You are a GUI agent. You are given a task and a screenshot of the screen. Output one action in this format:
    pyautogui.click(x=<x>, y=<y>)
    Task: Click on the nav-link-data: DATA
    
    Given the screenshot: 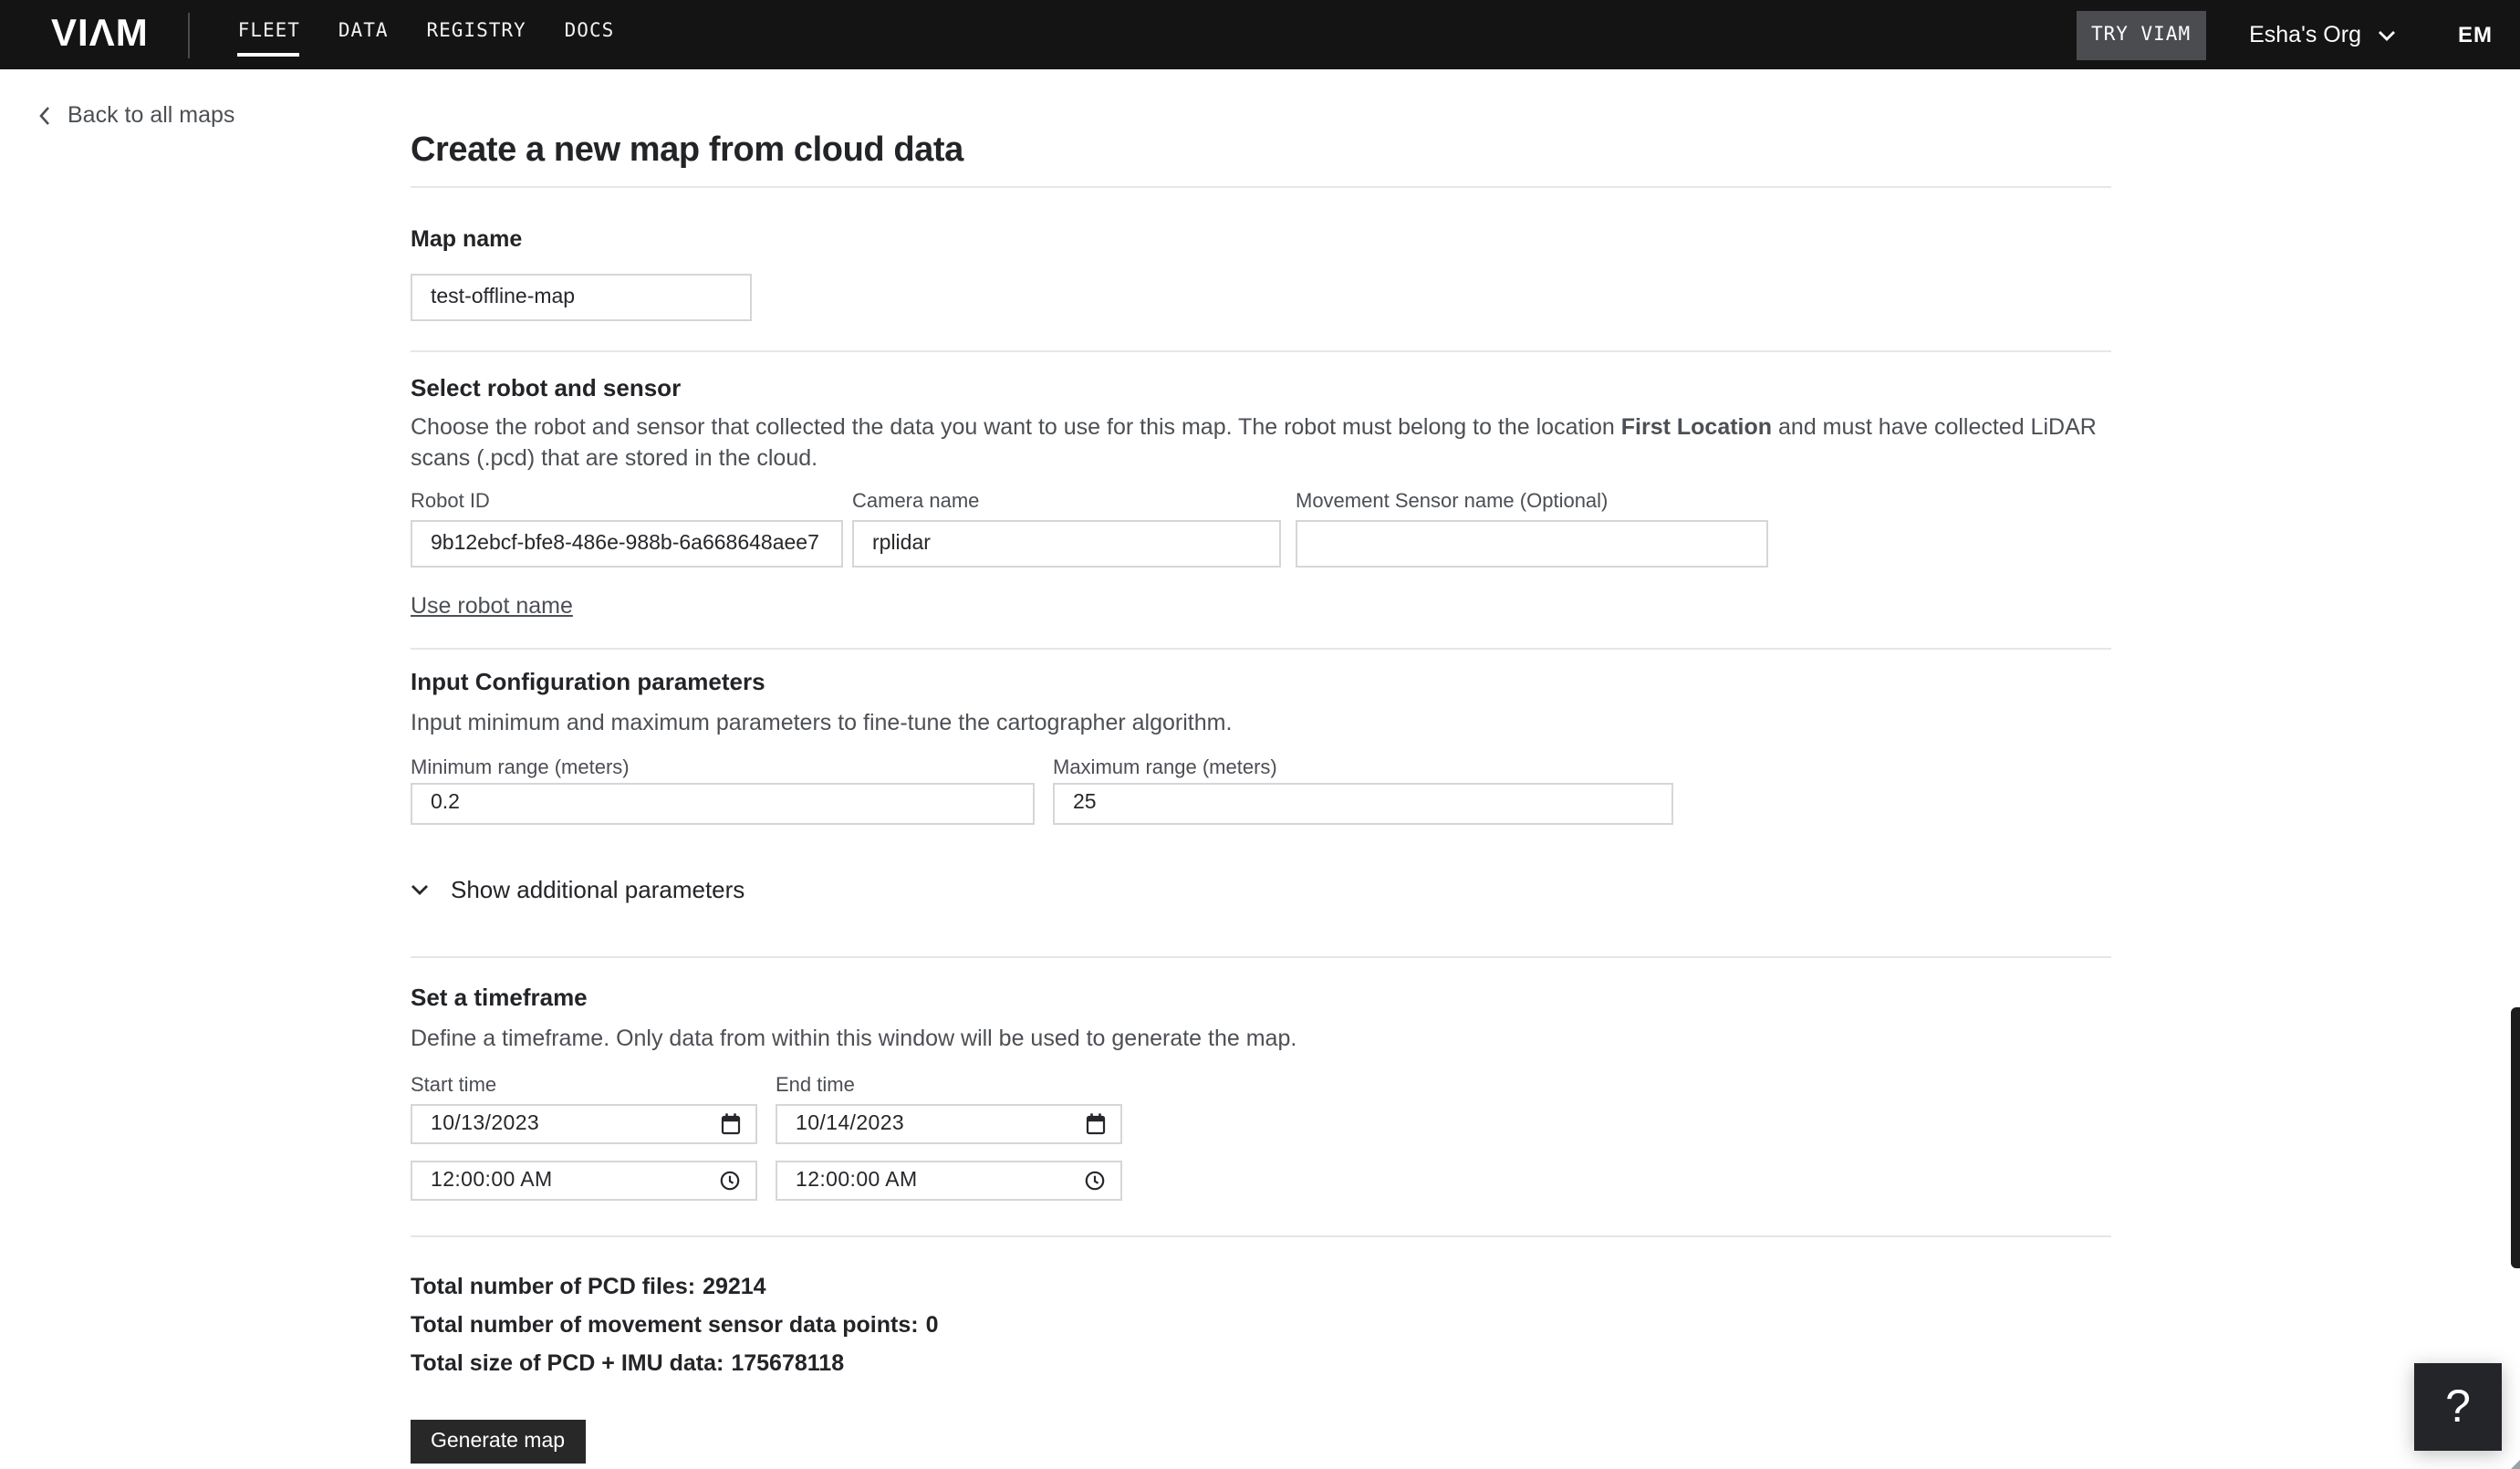 What is the action you would take?
    pyautogui.click(x=363, y=35)
    